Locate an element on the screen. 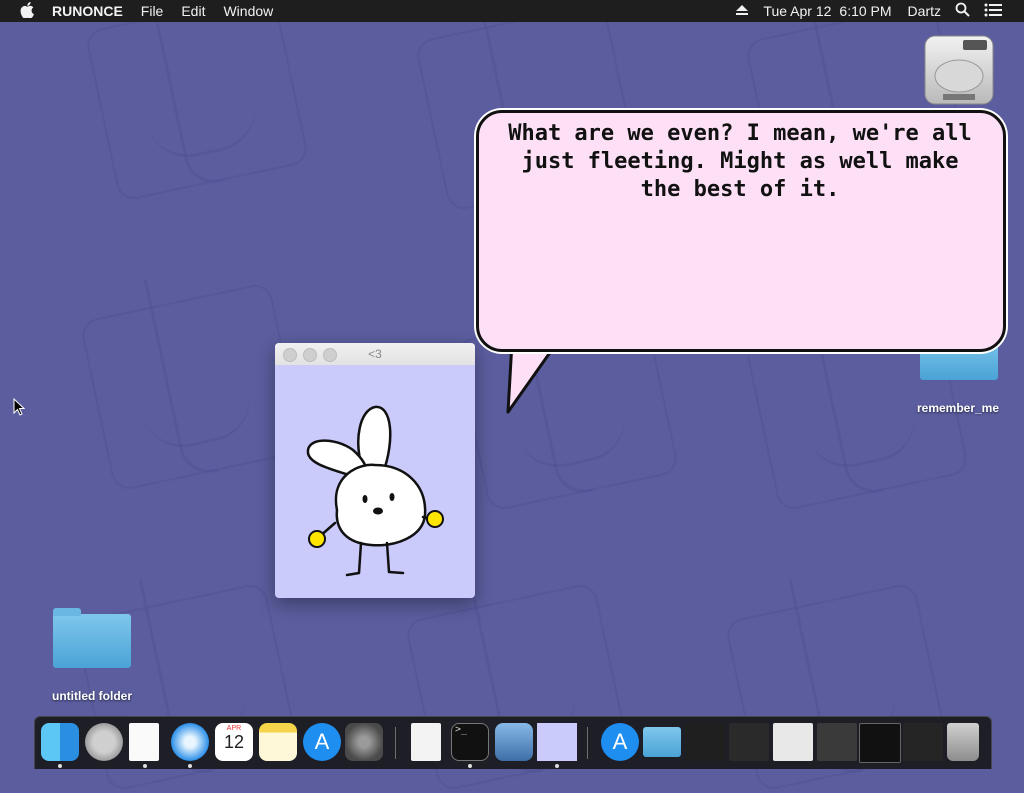 The height and width of the screenshot is (793, 1024). calendar-month: APR is located at coordinates (234, 728).